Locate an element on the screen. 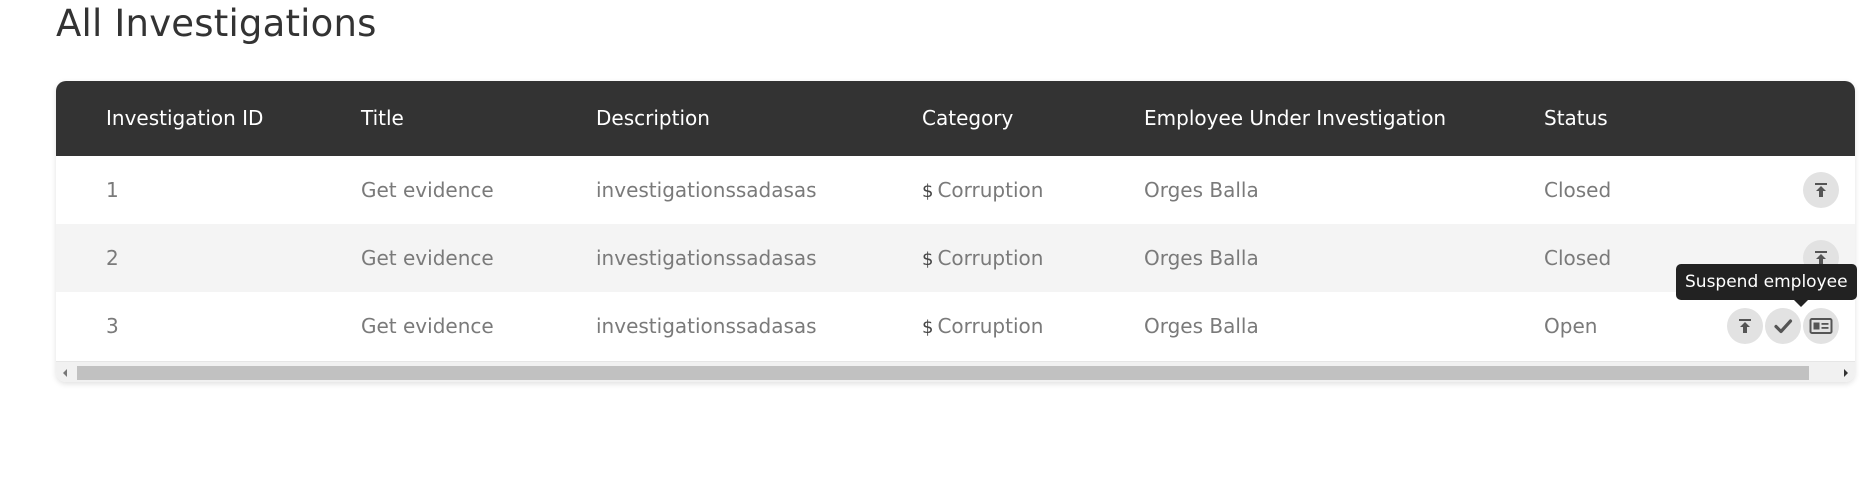 This screenshot has width=1869, height=484. caret-left-icon is located at coordinates (65, 372).